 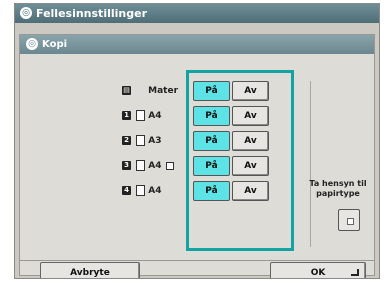 What do you see at coordinates (250, 191) in the screenshot?
I see `off-button-tray4: Av` at bounding box center [250, 191].